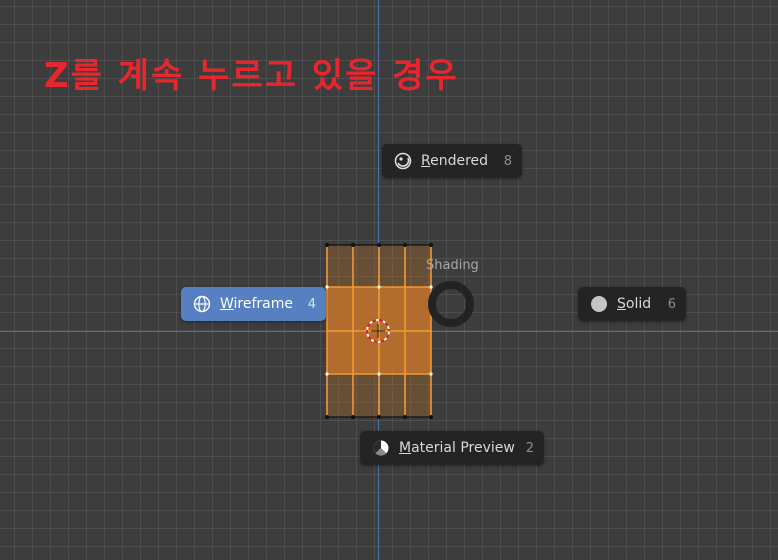 The height and width of the screenshot is (560, 778). Describe the element at coordinates (451, 304) in the screenshot. I see `pie-menu-center-ring-icon` at that location.